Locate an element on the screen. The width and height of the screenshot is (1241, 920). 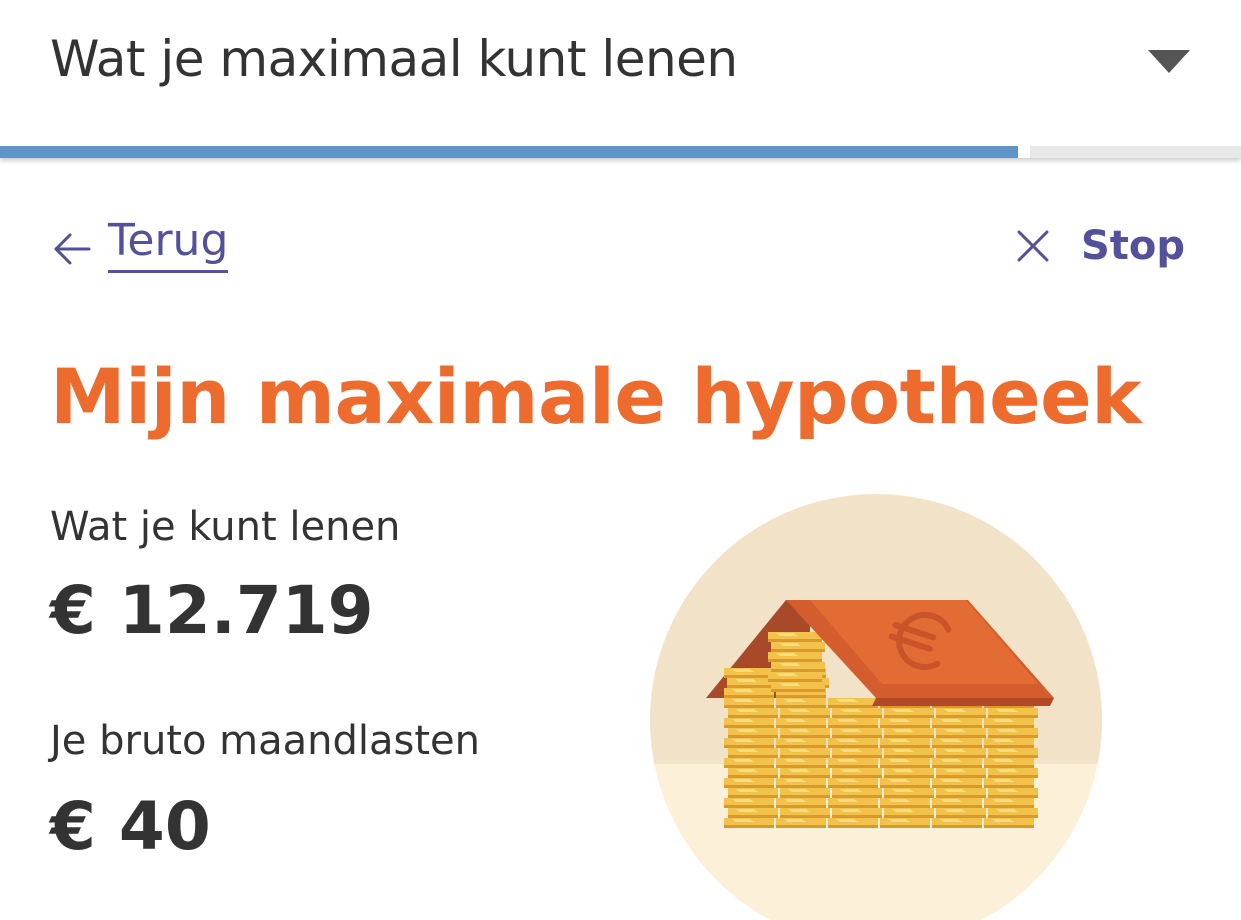
stop-button: Stop is located at coordinates (1101, 246).